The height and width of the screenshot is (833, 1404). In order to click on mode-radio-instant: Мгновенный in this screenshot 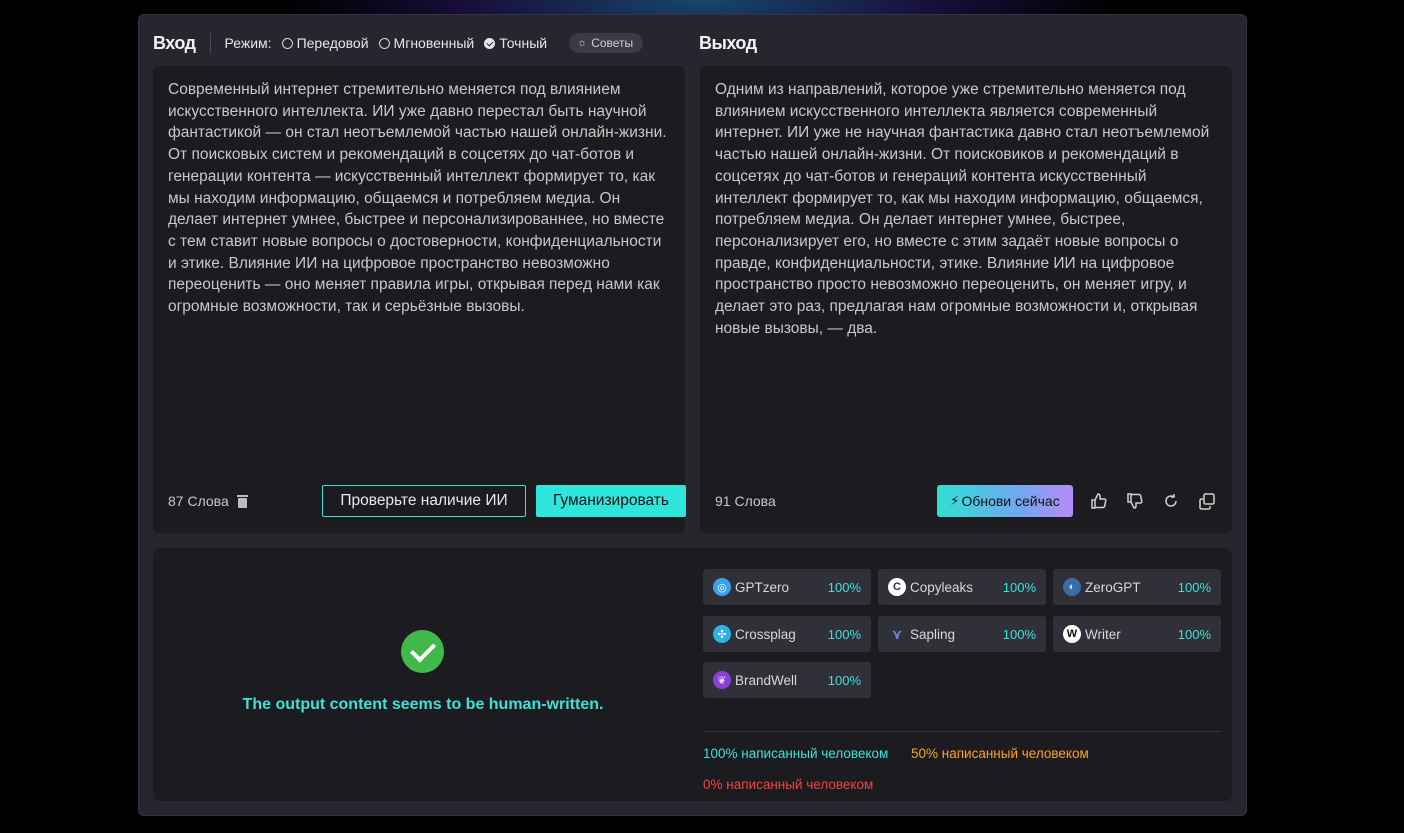, I will do `click(426, 43)`.